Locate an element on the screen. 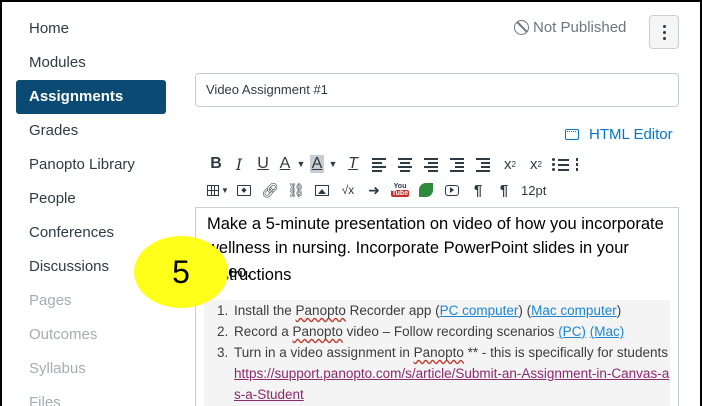 The width and height of the screenshot is (702, 406). publish-status: Not Published is located at coordinates (570, 27).